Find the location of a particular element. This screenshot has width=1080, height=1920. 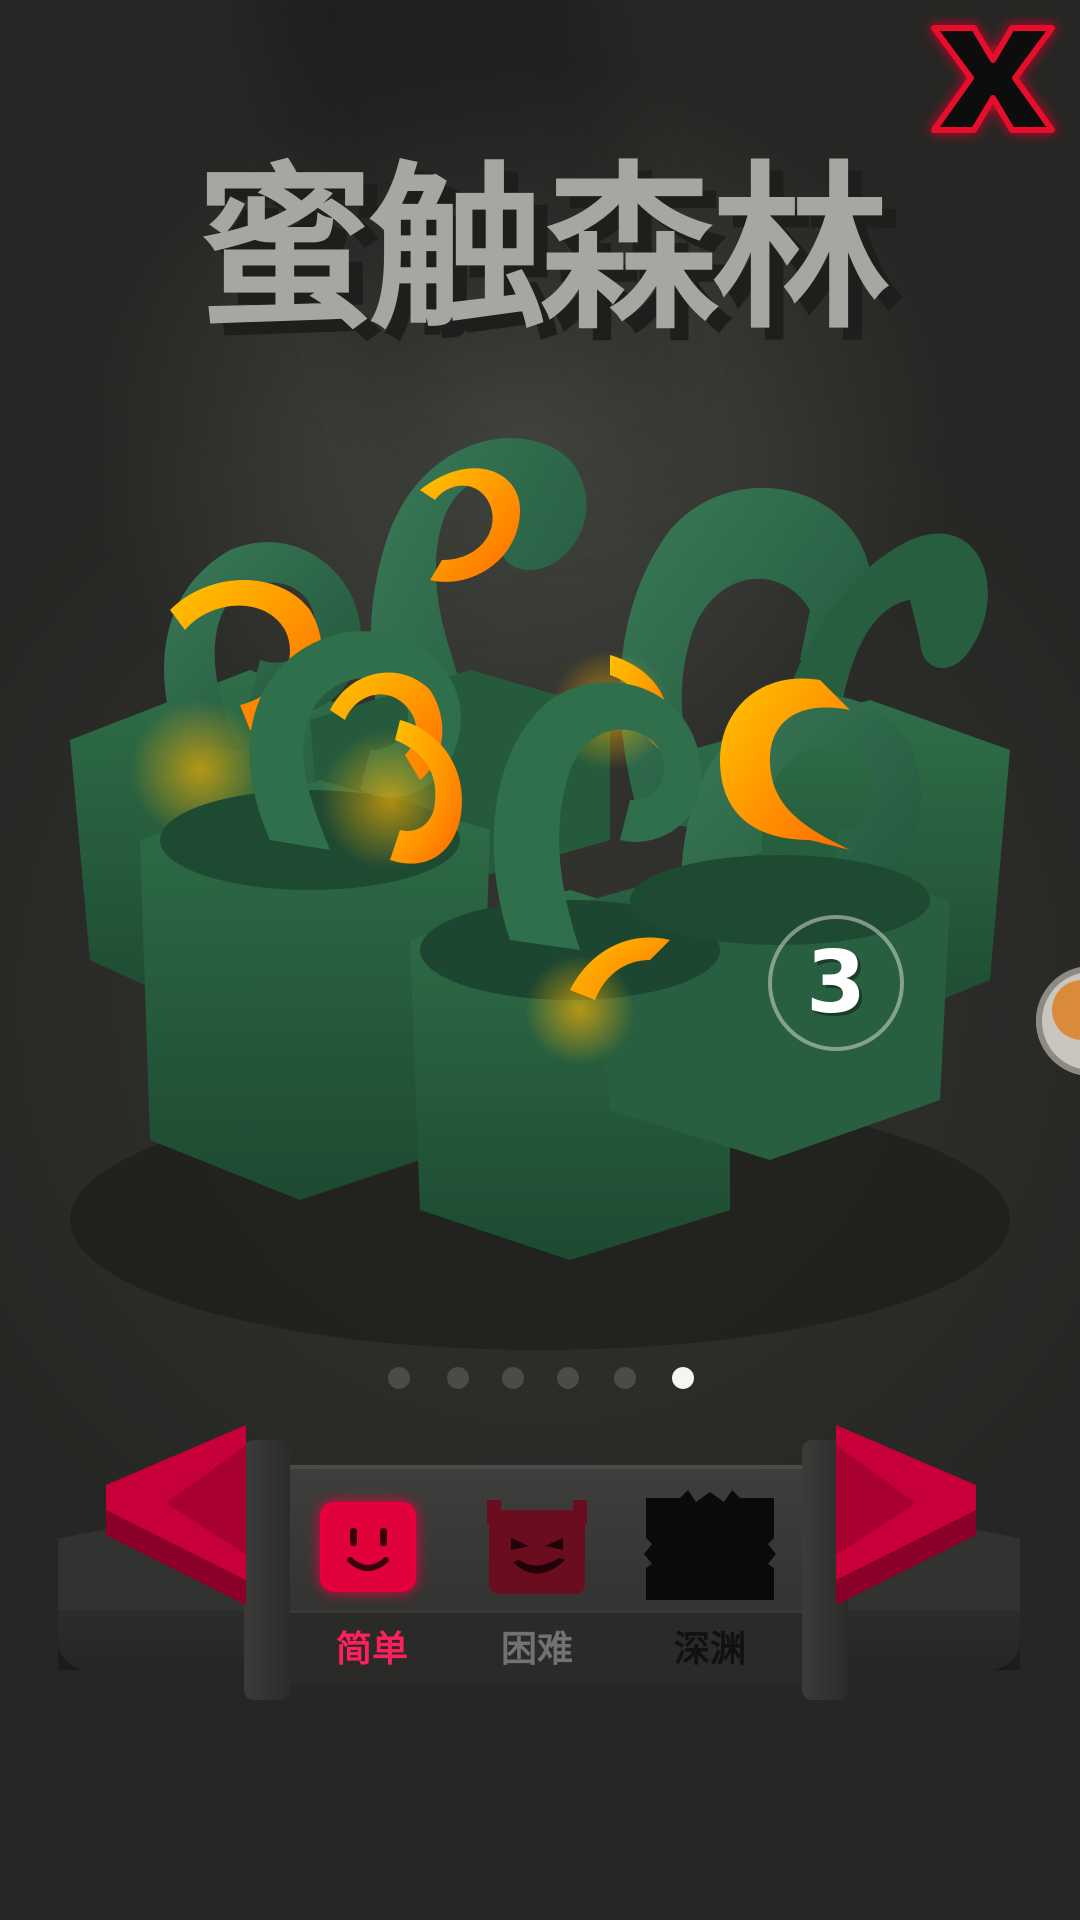

arrow-left-icon is located at coordinates (176, 1515).